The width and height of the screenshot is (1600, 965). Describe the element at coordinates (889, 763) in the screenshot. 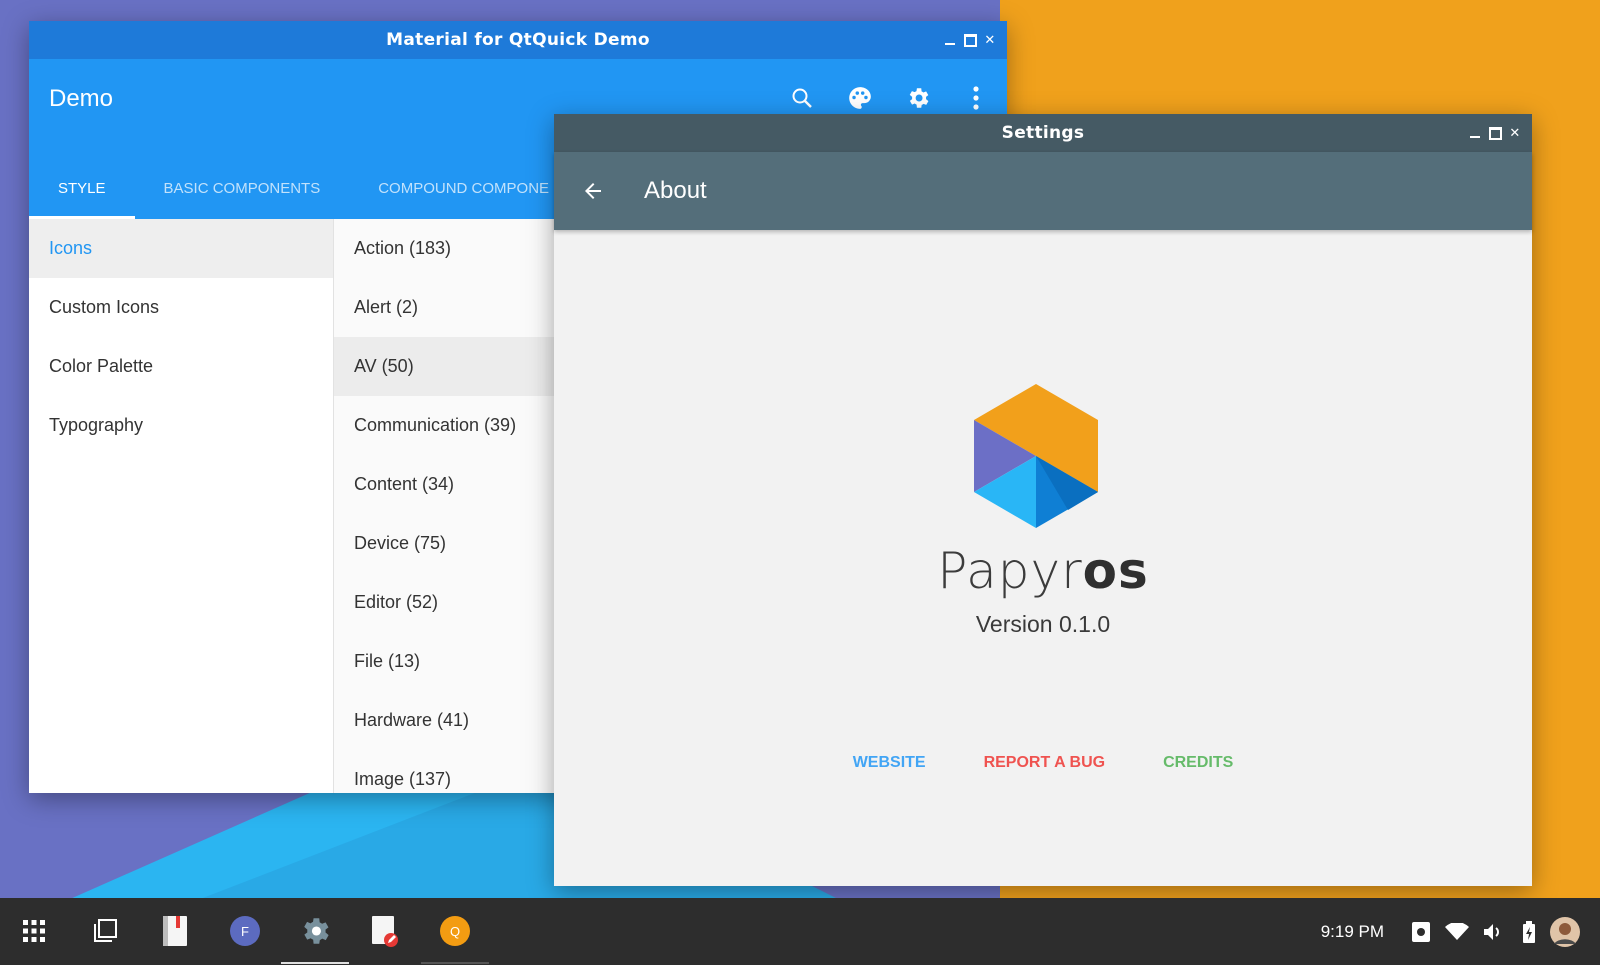

I see `website-link: WEBSITE` at that location.